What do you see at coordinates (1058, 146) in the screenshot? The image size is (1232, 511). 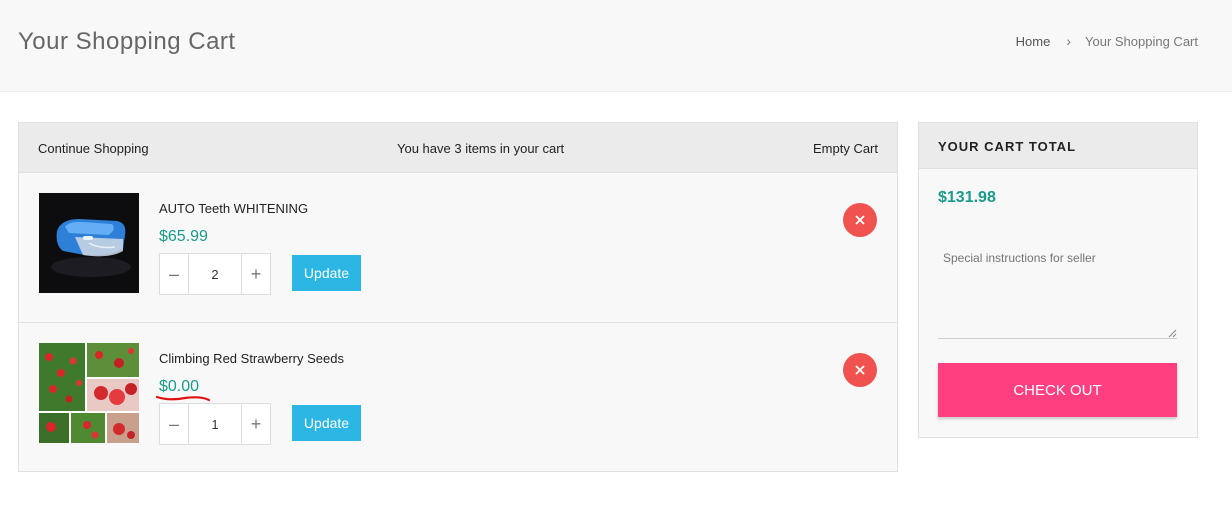 I see `cart-total-heading: YOUR CART TOTAL` at bounding box center [1058, 146].